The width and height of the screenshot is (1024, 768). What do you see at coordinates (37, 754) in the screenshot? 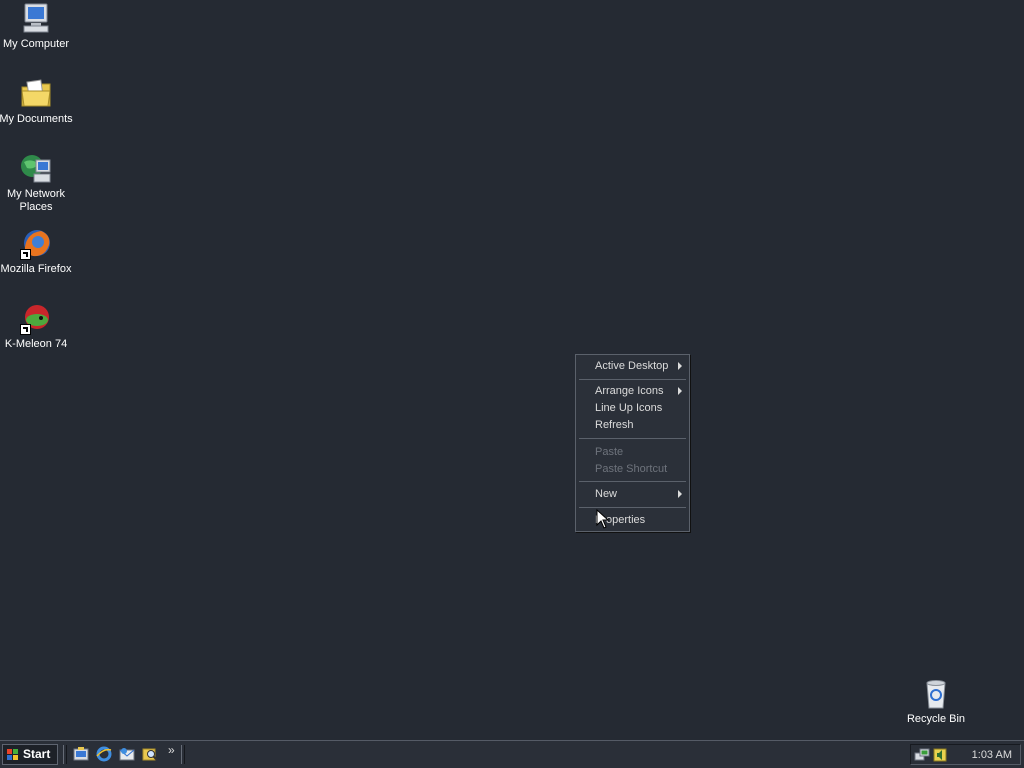
I see `start-label: Start` at bounding box center [37, 754].